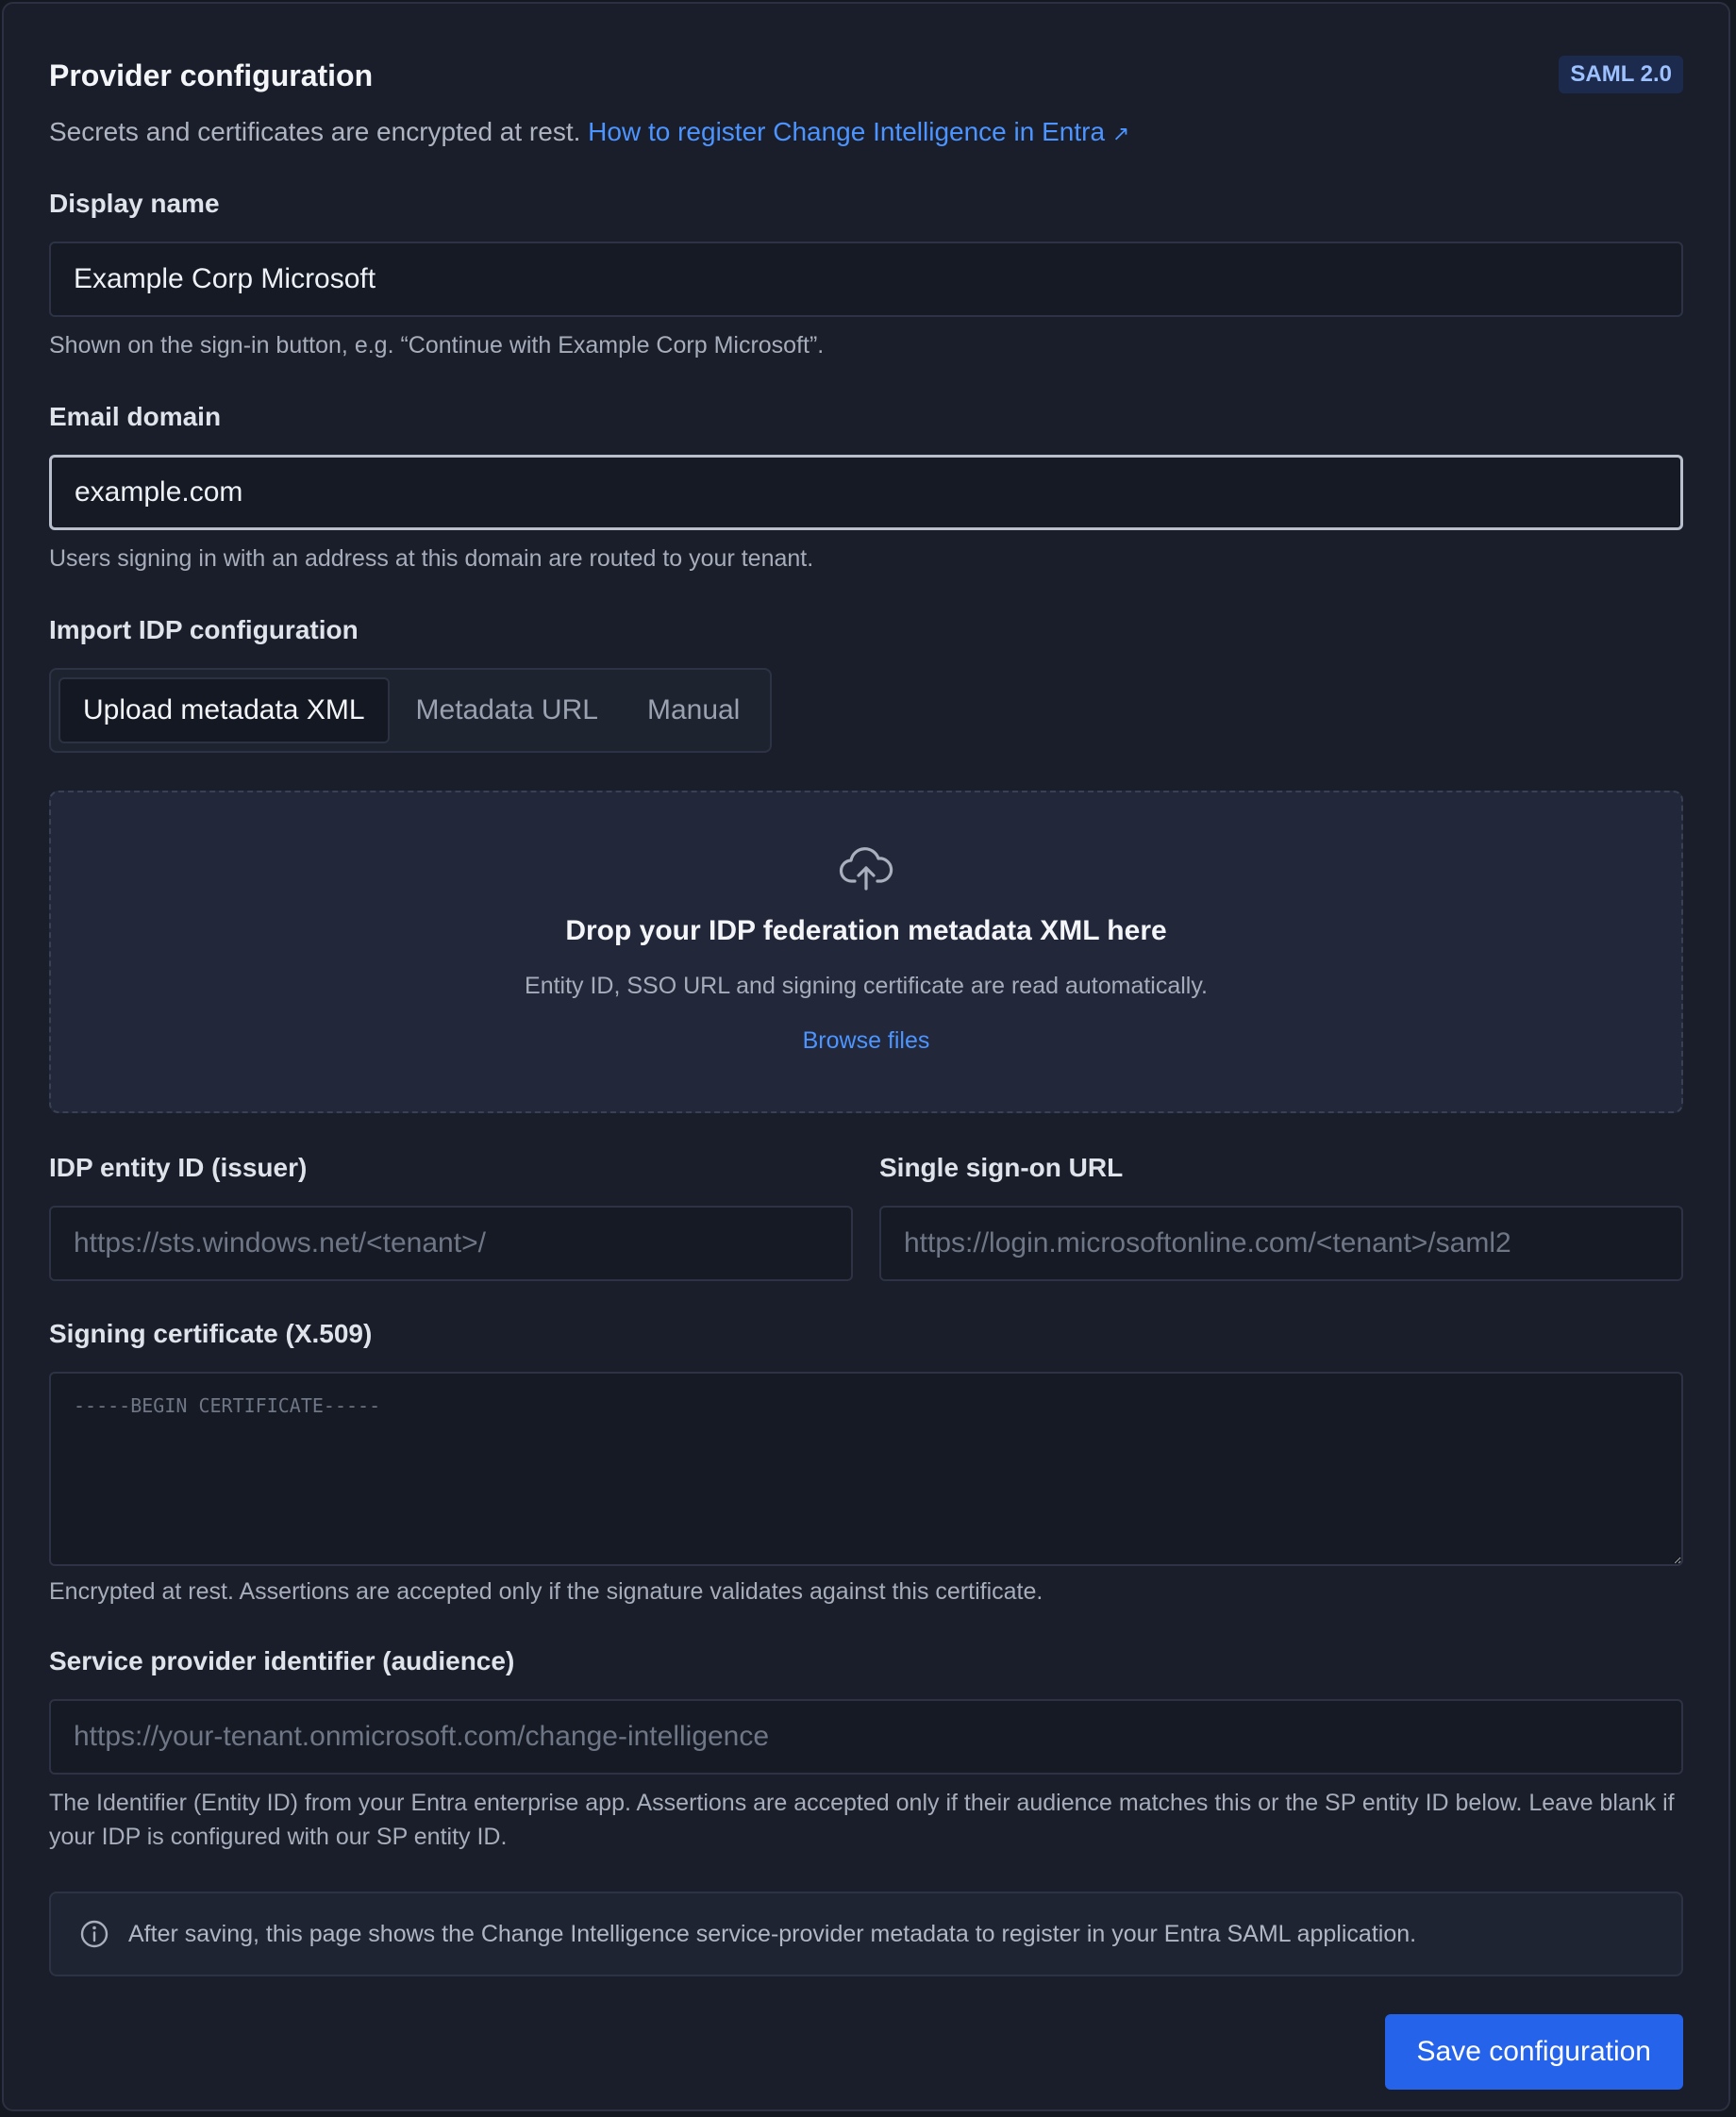 The width and height of the screenshot is (1736, 2117). Describe the element at coordinates (866, 1469) in the screenshot. I see `certificate-textarea` at that location.